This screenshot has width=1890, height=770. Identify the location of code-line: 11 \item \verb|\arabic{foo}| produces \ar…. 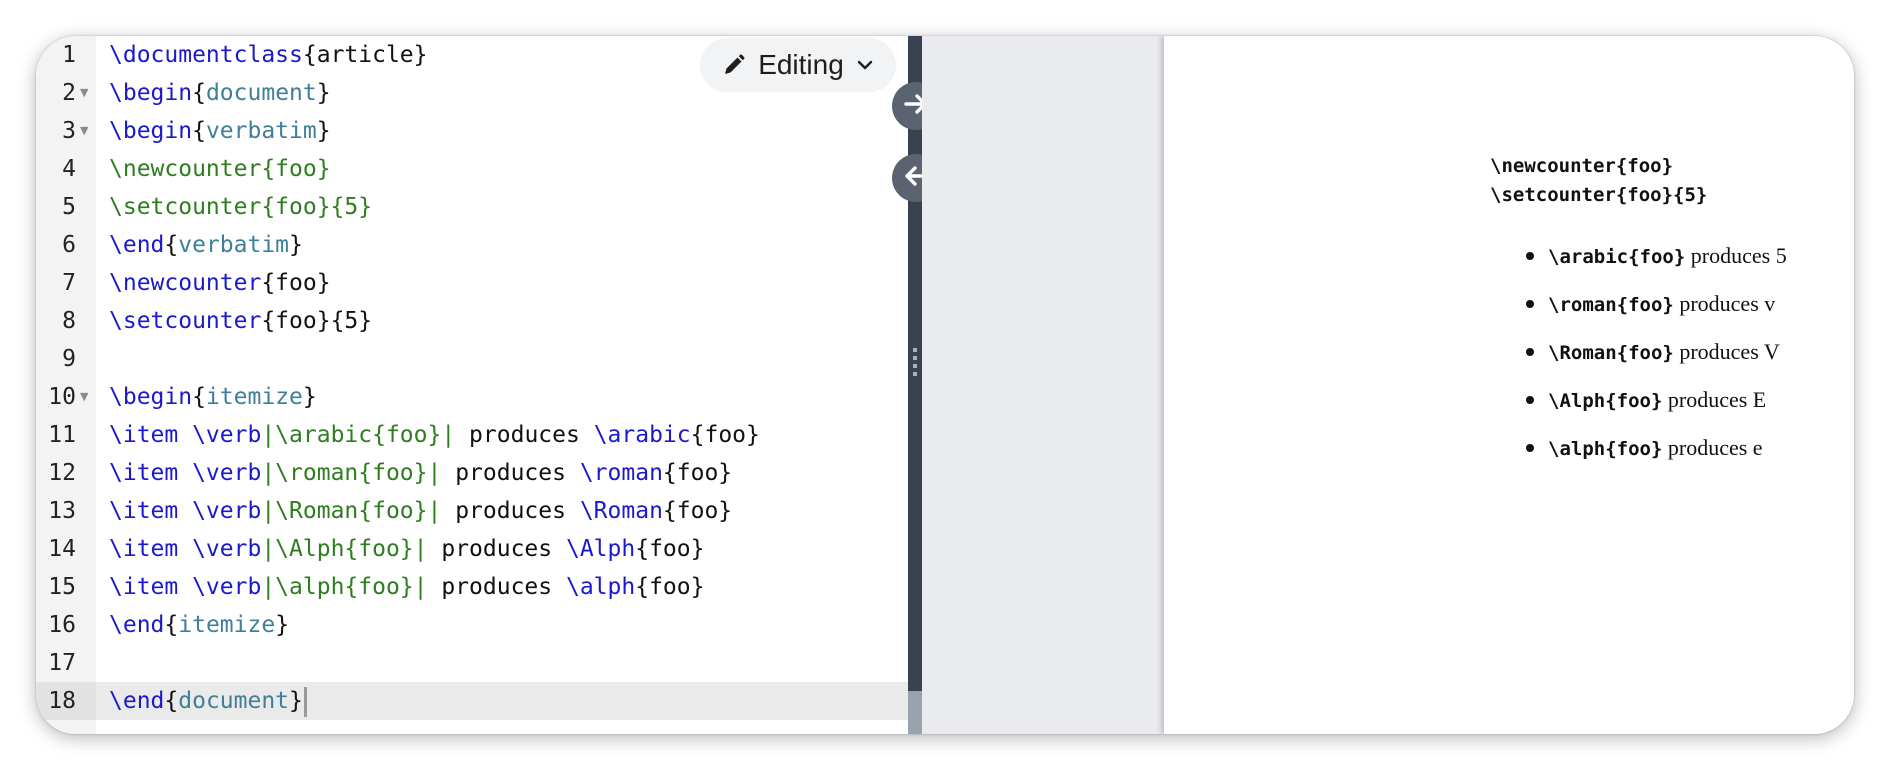
(472, 435).